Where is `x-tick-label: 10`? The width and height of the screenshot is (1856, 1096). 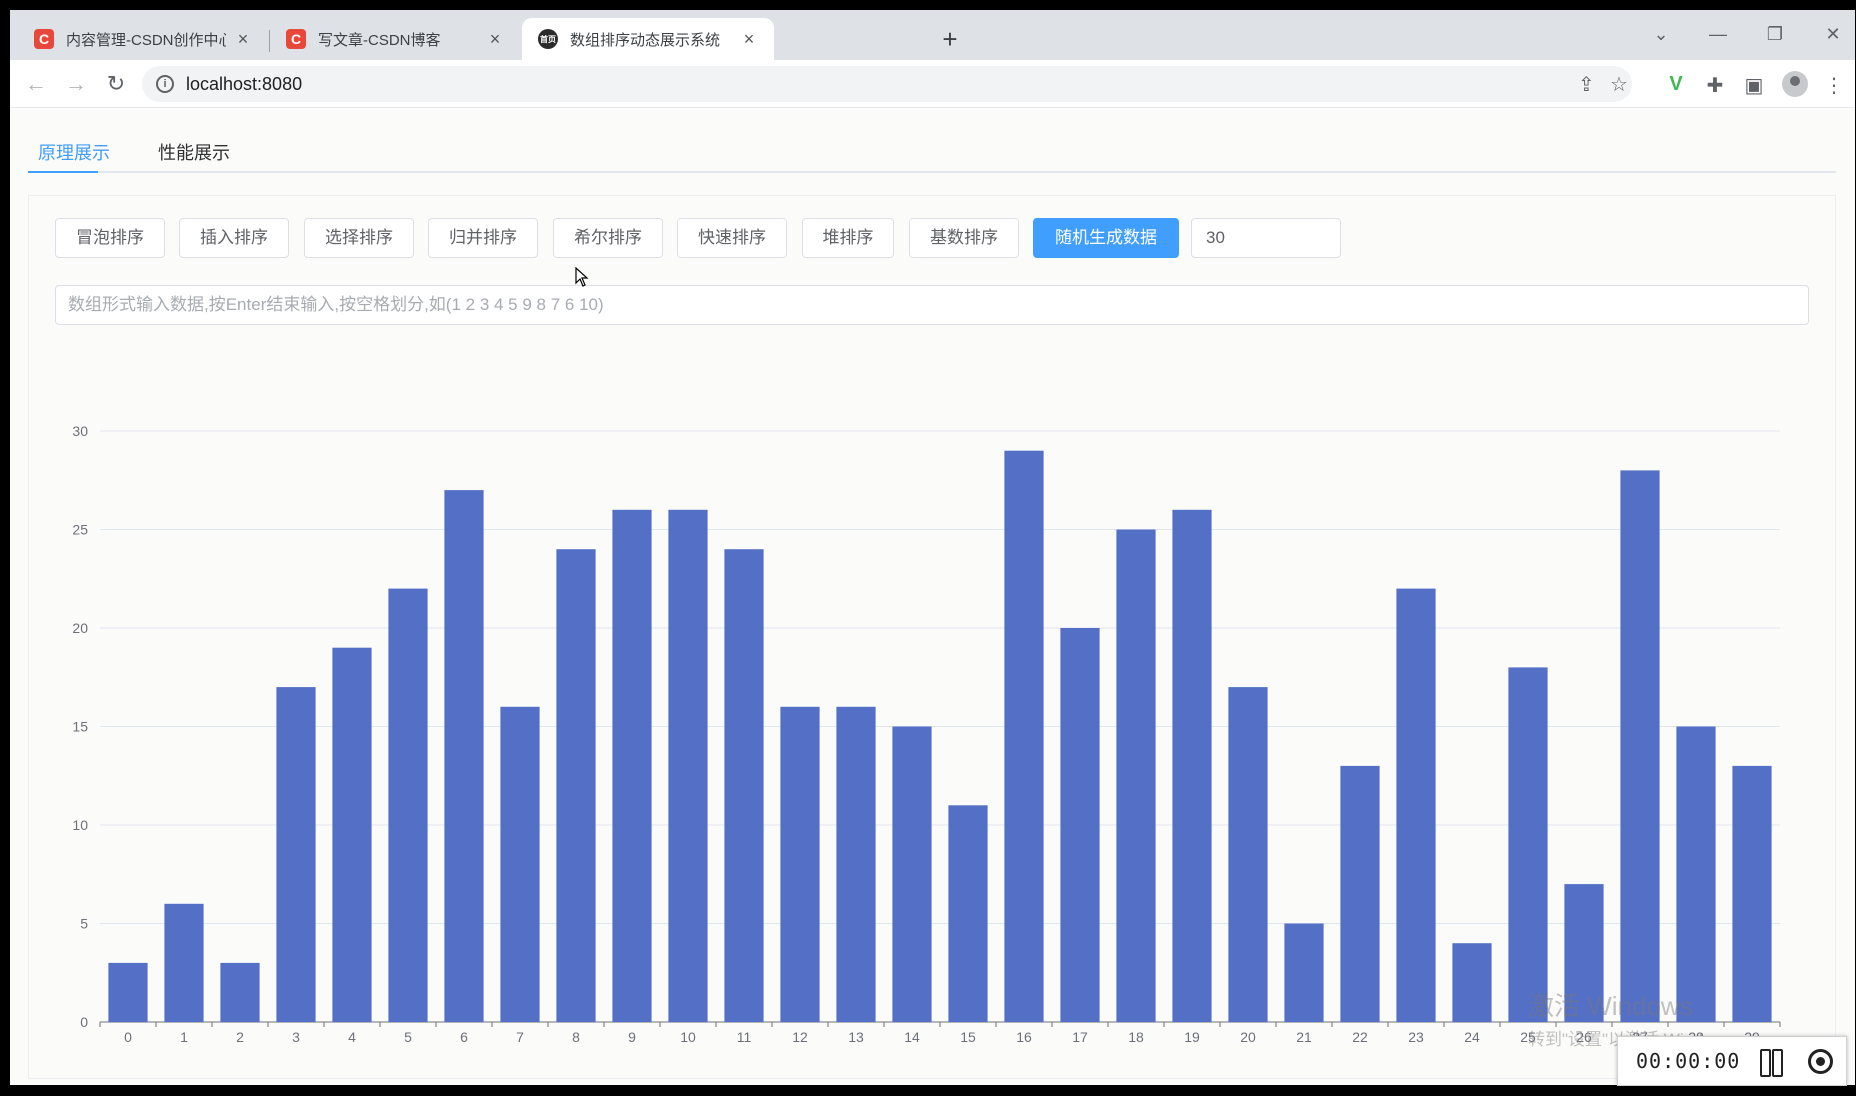 x-tick-label: 10 is located at coordinates (688, 1037).